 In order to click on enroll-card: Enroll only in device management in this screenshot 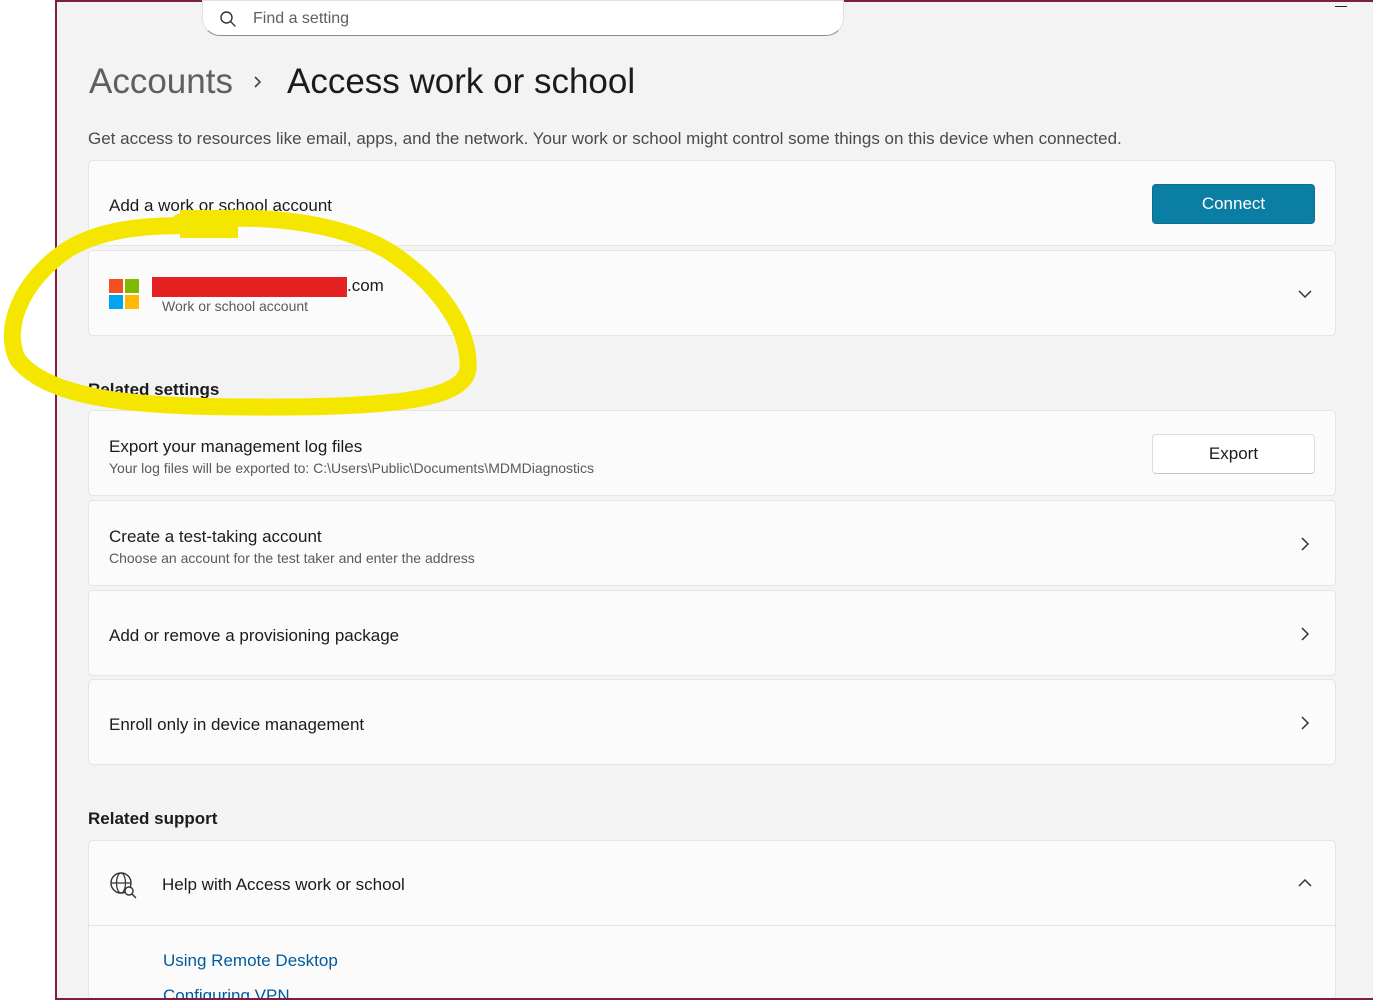, I will do `click(712, 722)`.